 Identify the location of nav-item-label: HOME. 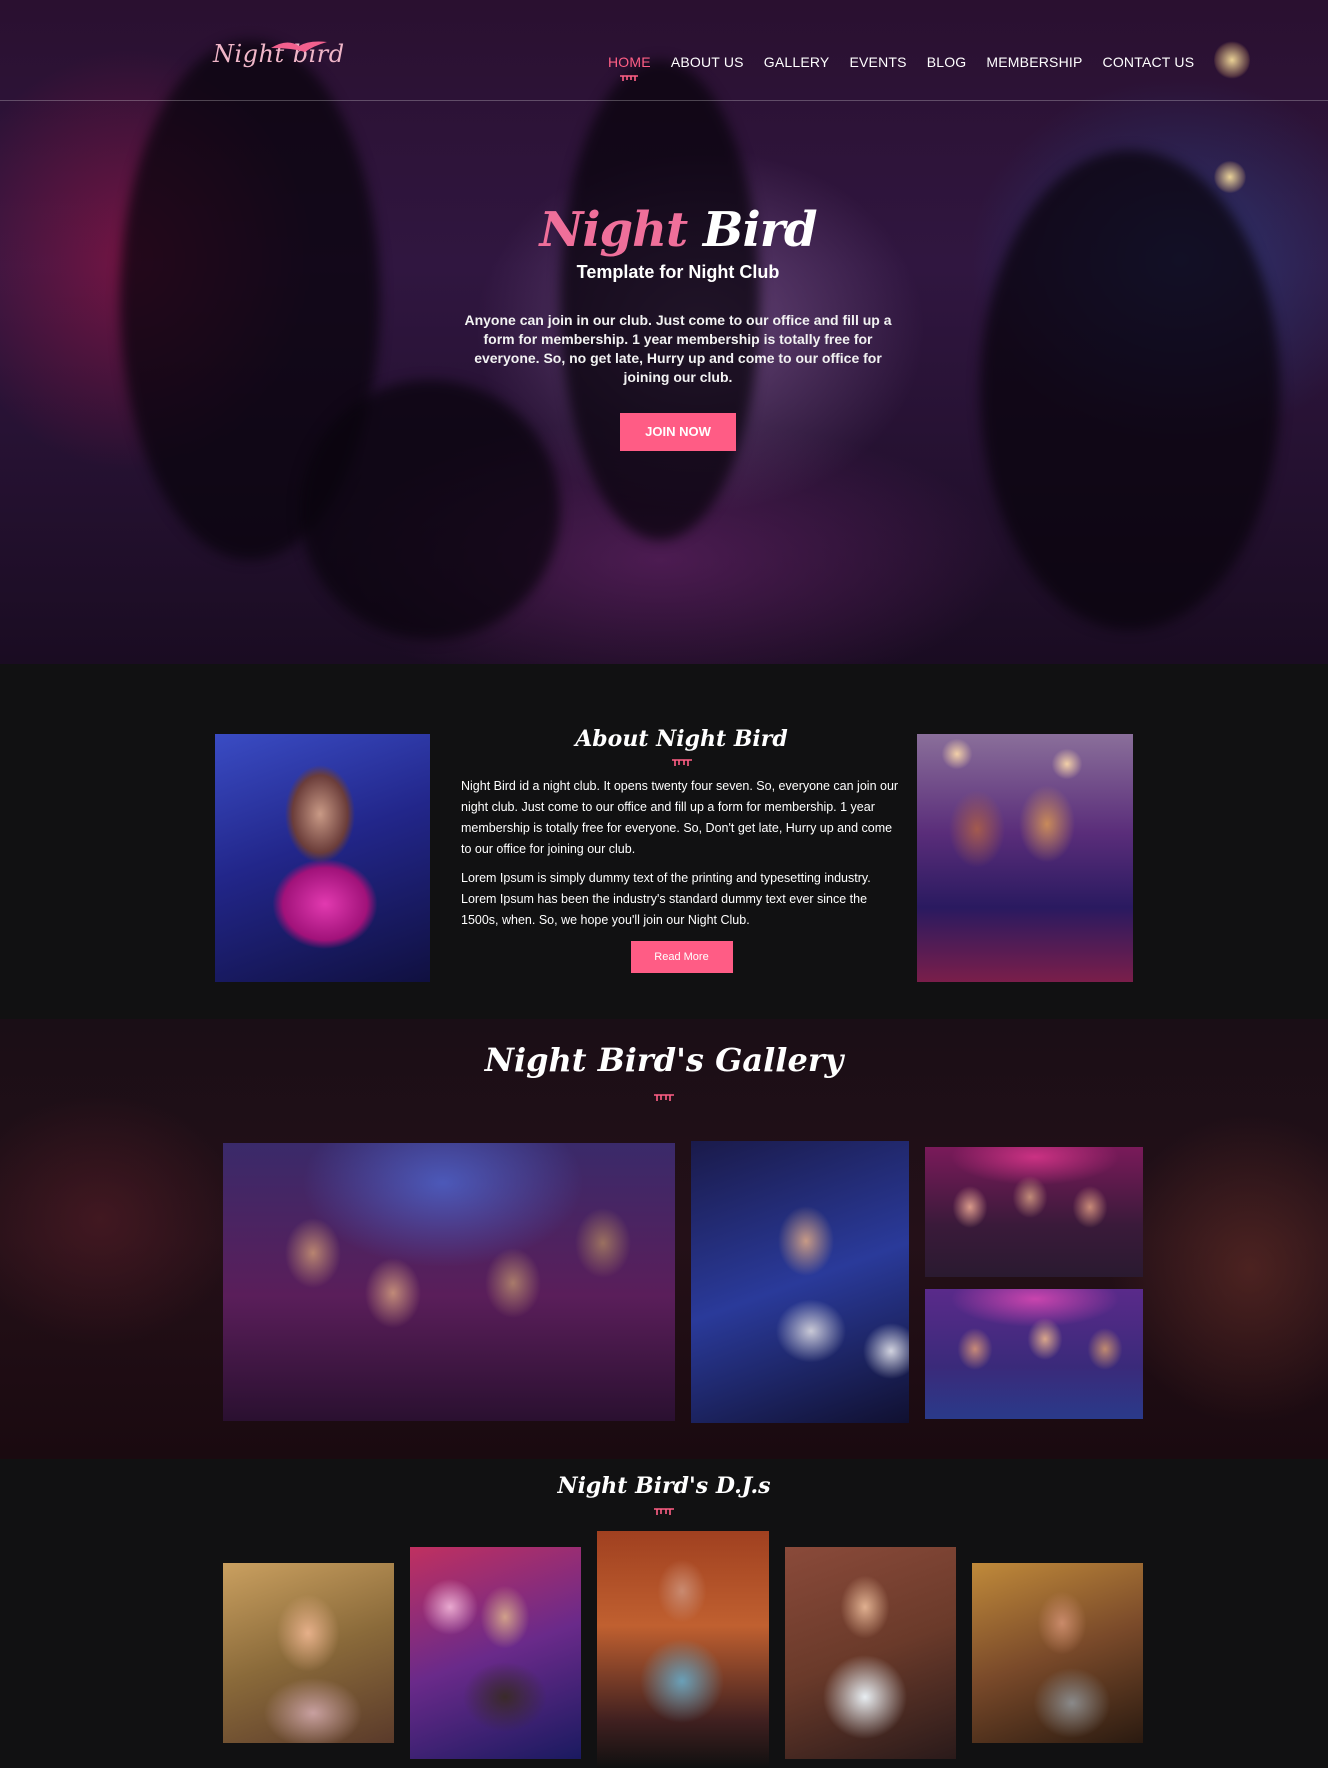
(629, 62).